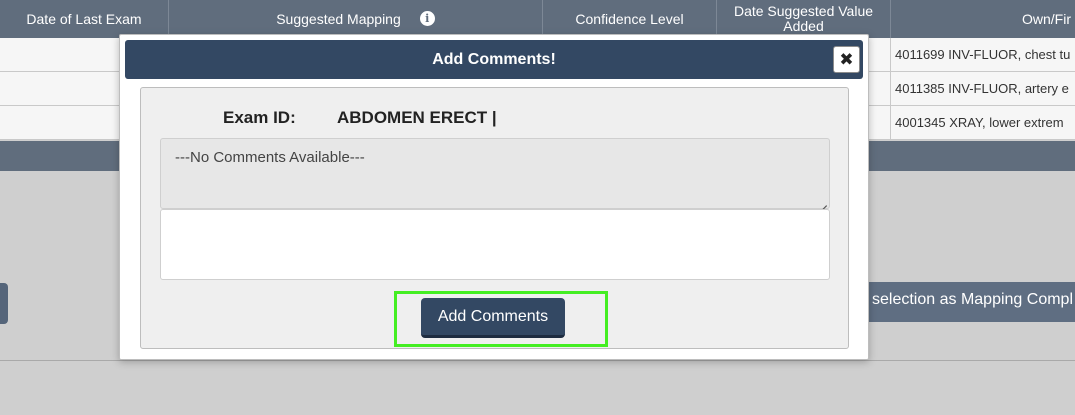  I want to click on existing-comments-text: ---No Comments Available---, so click(270, 157).